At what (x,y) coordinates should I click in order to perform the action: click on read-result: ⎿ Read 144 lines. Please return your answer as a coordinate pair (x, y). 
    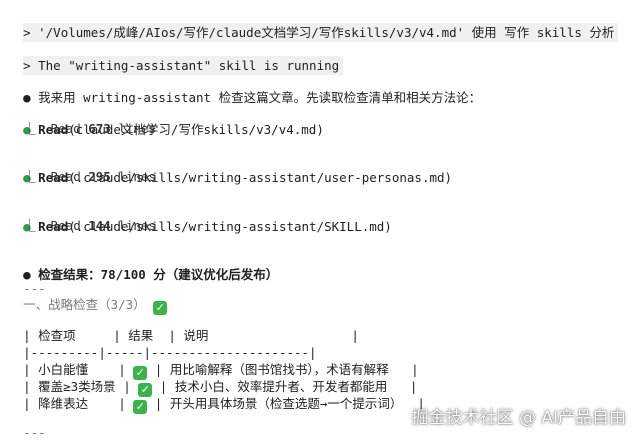
    Looking at the image, I should click on (82, 226).